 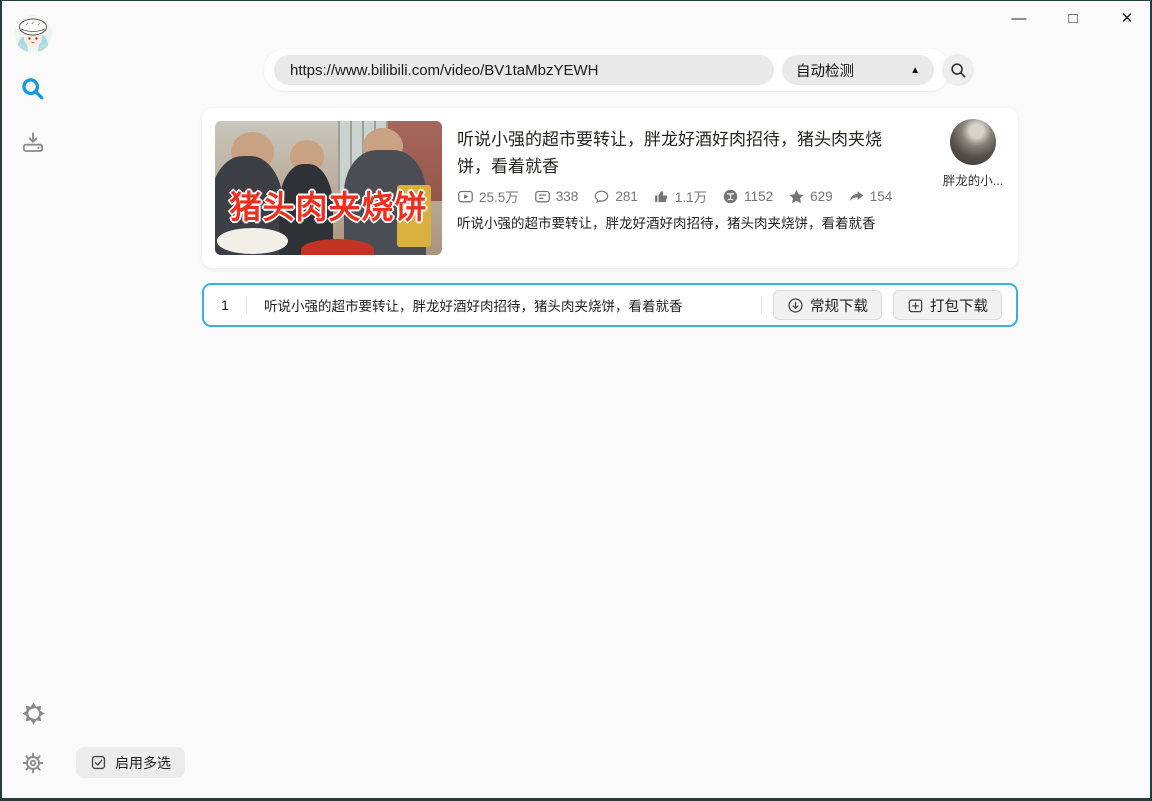 I want to click on enable-multi-select-label: 启用多选, so click(x=143, y=762).